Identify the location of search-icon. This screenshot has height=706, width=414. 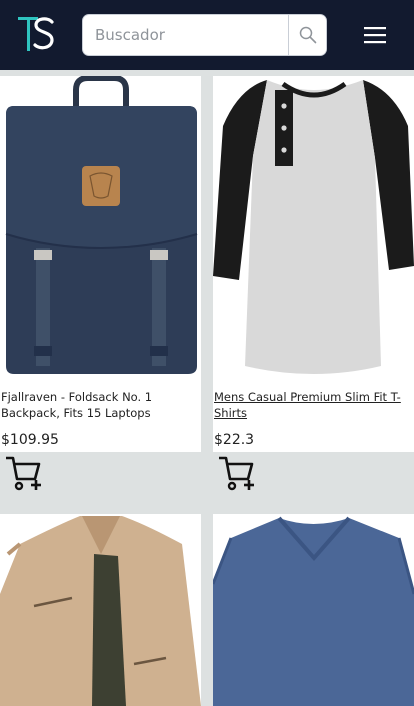
(307, 35).